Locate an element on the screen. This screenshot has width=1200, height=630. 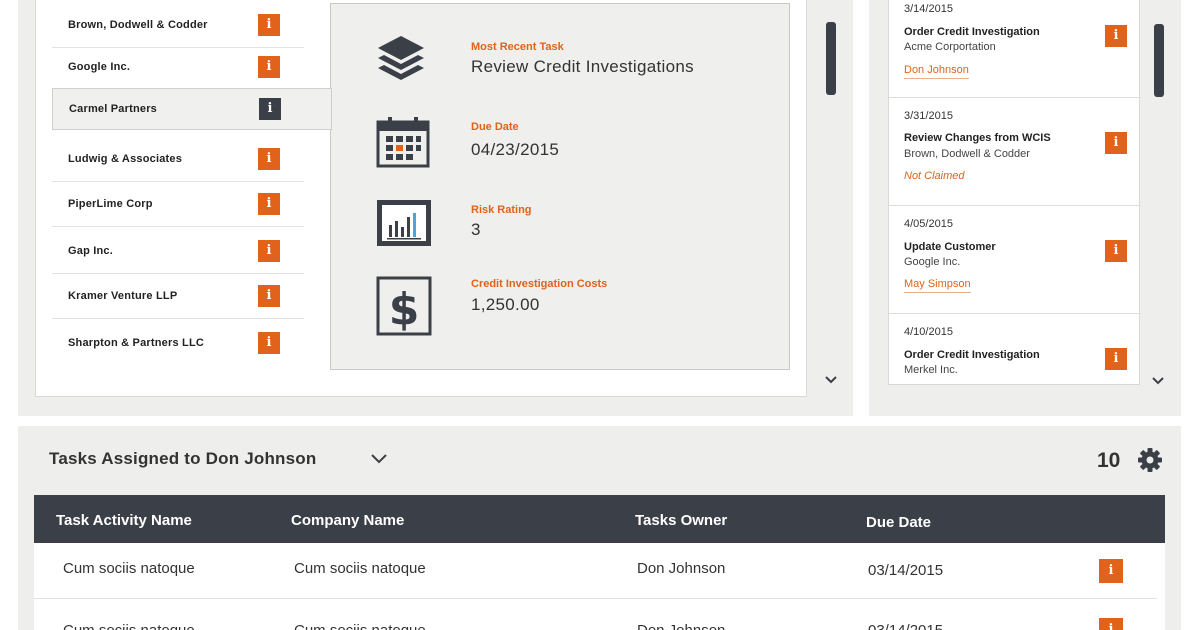
task-owner: May Simpson is located at coordinates (937, 285).